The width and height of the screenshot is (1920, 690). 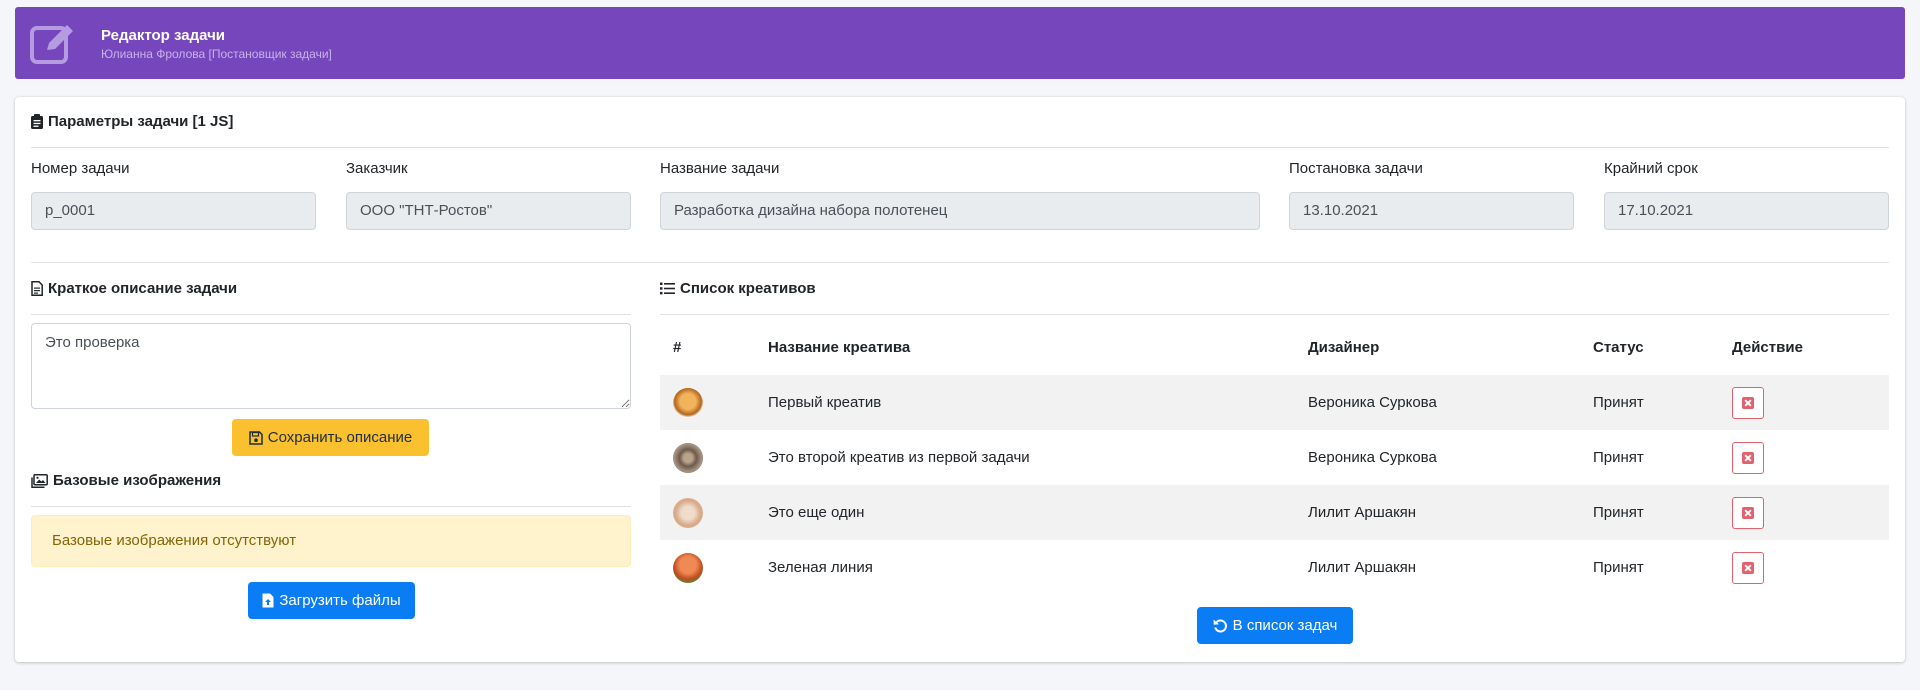 What do you see at coordinates (1651, 168) in the screenshot?
I see `deadline-label: Крайний срок` at bounding box center [1651, 168].